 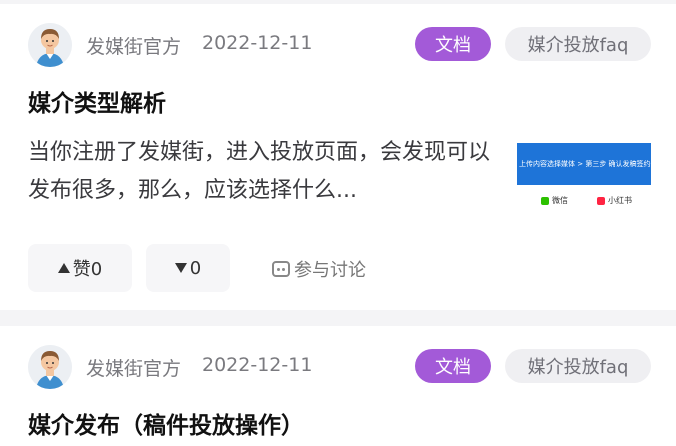 What do you see at coordinates (195, 268) in the screenshot?
I see `dislike-label: 0` at bounding box center [195, 268].